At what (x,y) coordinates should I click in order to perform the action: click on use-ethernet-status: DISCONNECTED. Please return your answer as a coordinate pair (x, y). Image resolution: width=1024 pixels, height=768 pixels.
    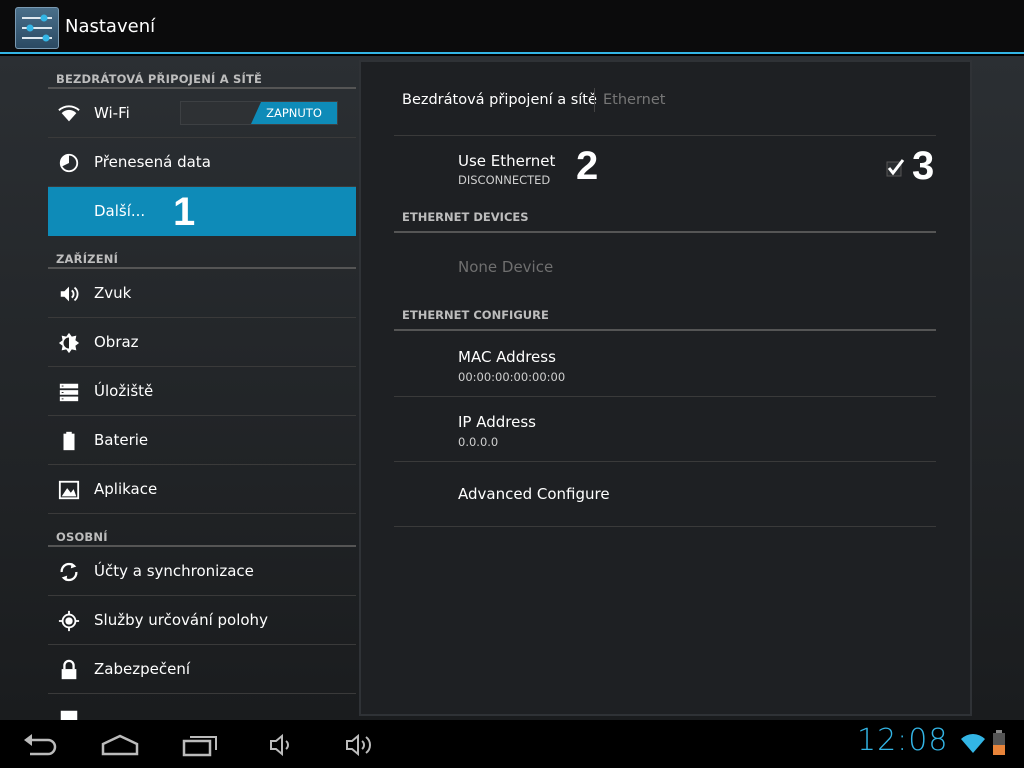
    Looking at the image, I should click on (504, 180).